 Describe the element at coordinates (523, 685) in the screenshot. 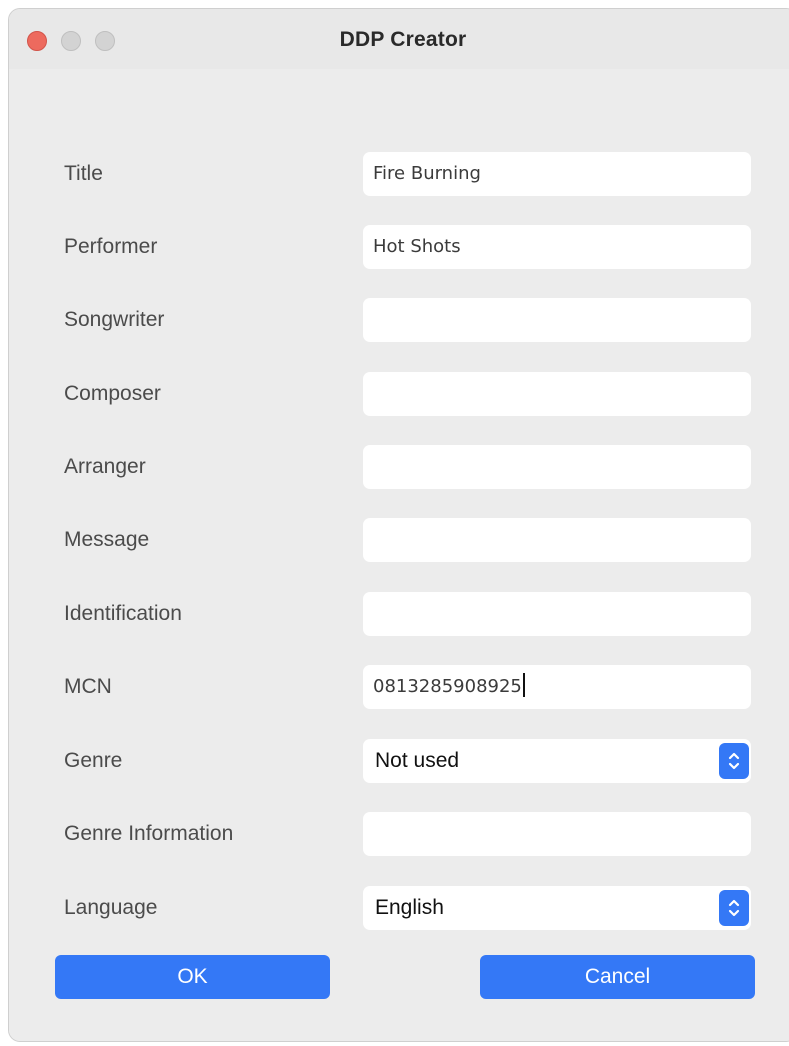

I see `text-caret` at that location.